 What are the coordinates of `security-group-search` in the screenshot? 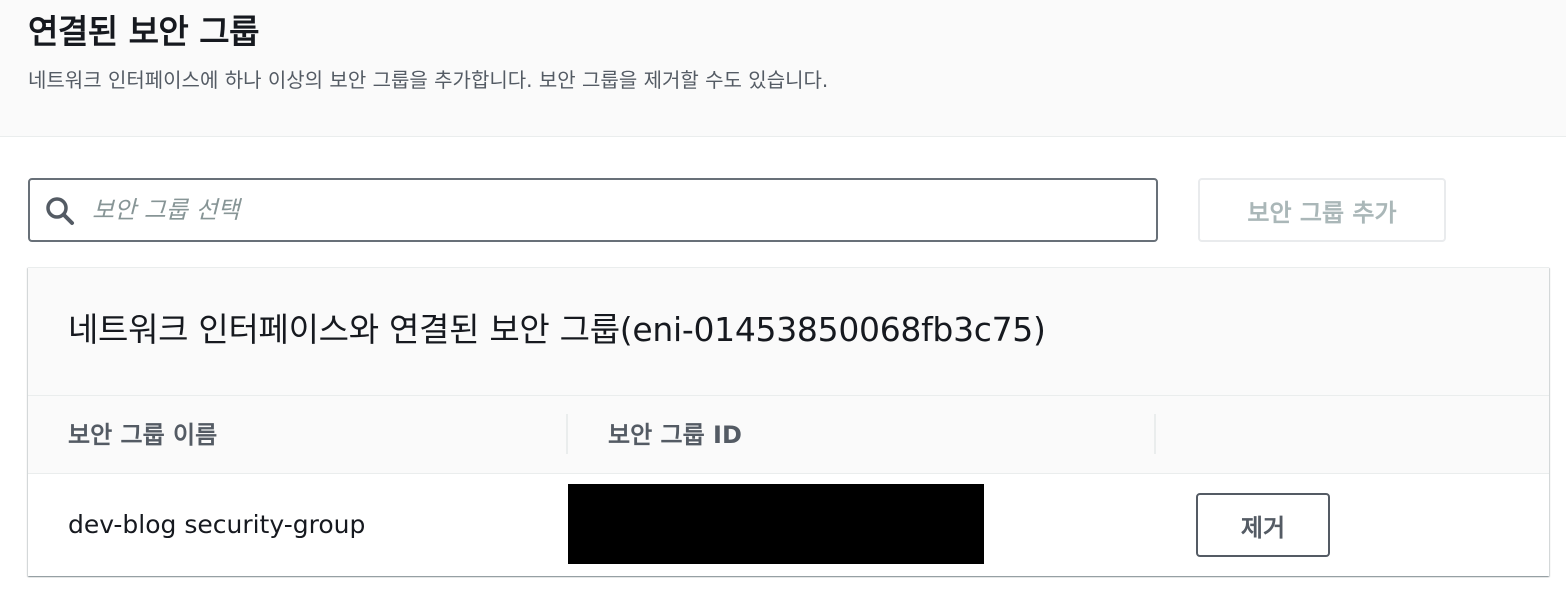 It's located at (593, 210).